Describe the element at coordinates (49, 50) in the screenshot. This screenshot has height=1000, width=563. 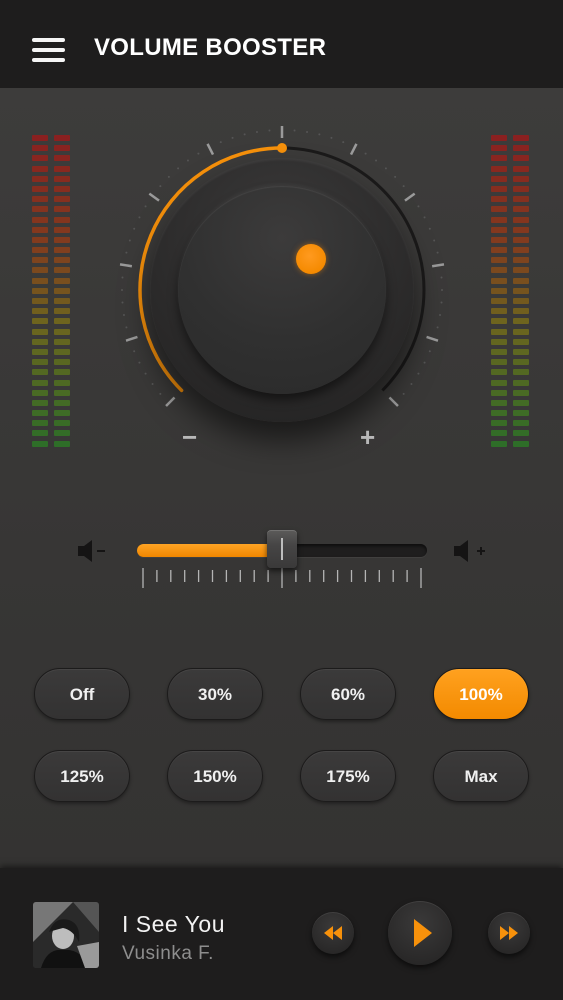
I see `menu-icon` at that location.